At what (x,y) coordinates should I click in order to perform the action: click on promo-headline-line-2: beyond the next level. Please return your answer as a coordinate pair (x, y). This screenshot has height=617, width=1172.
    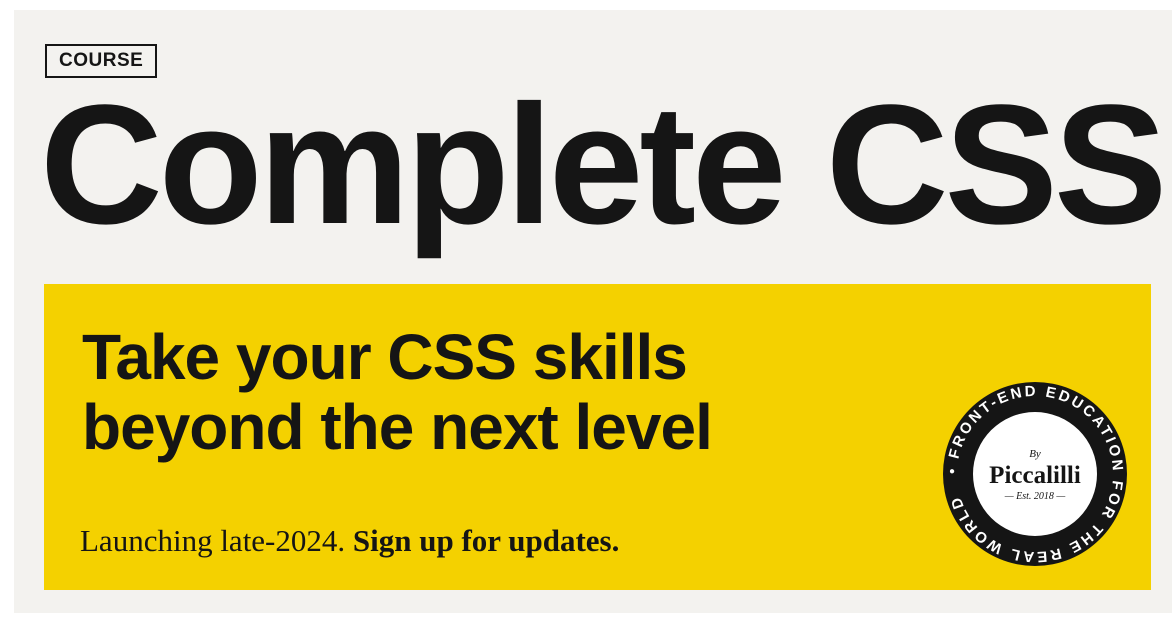
    Looking at the image, I should click on (397, 427).